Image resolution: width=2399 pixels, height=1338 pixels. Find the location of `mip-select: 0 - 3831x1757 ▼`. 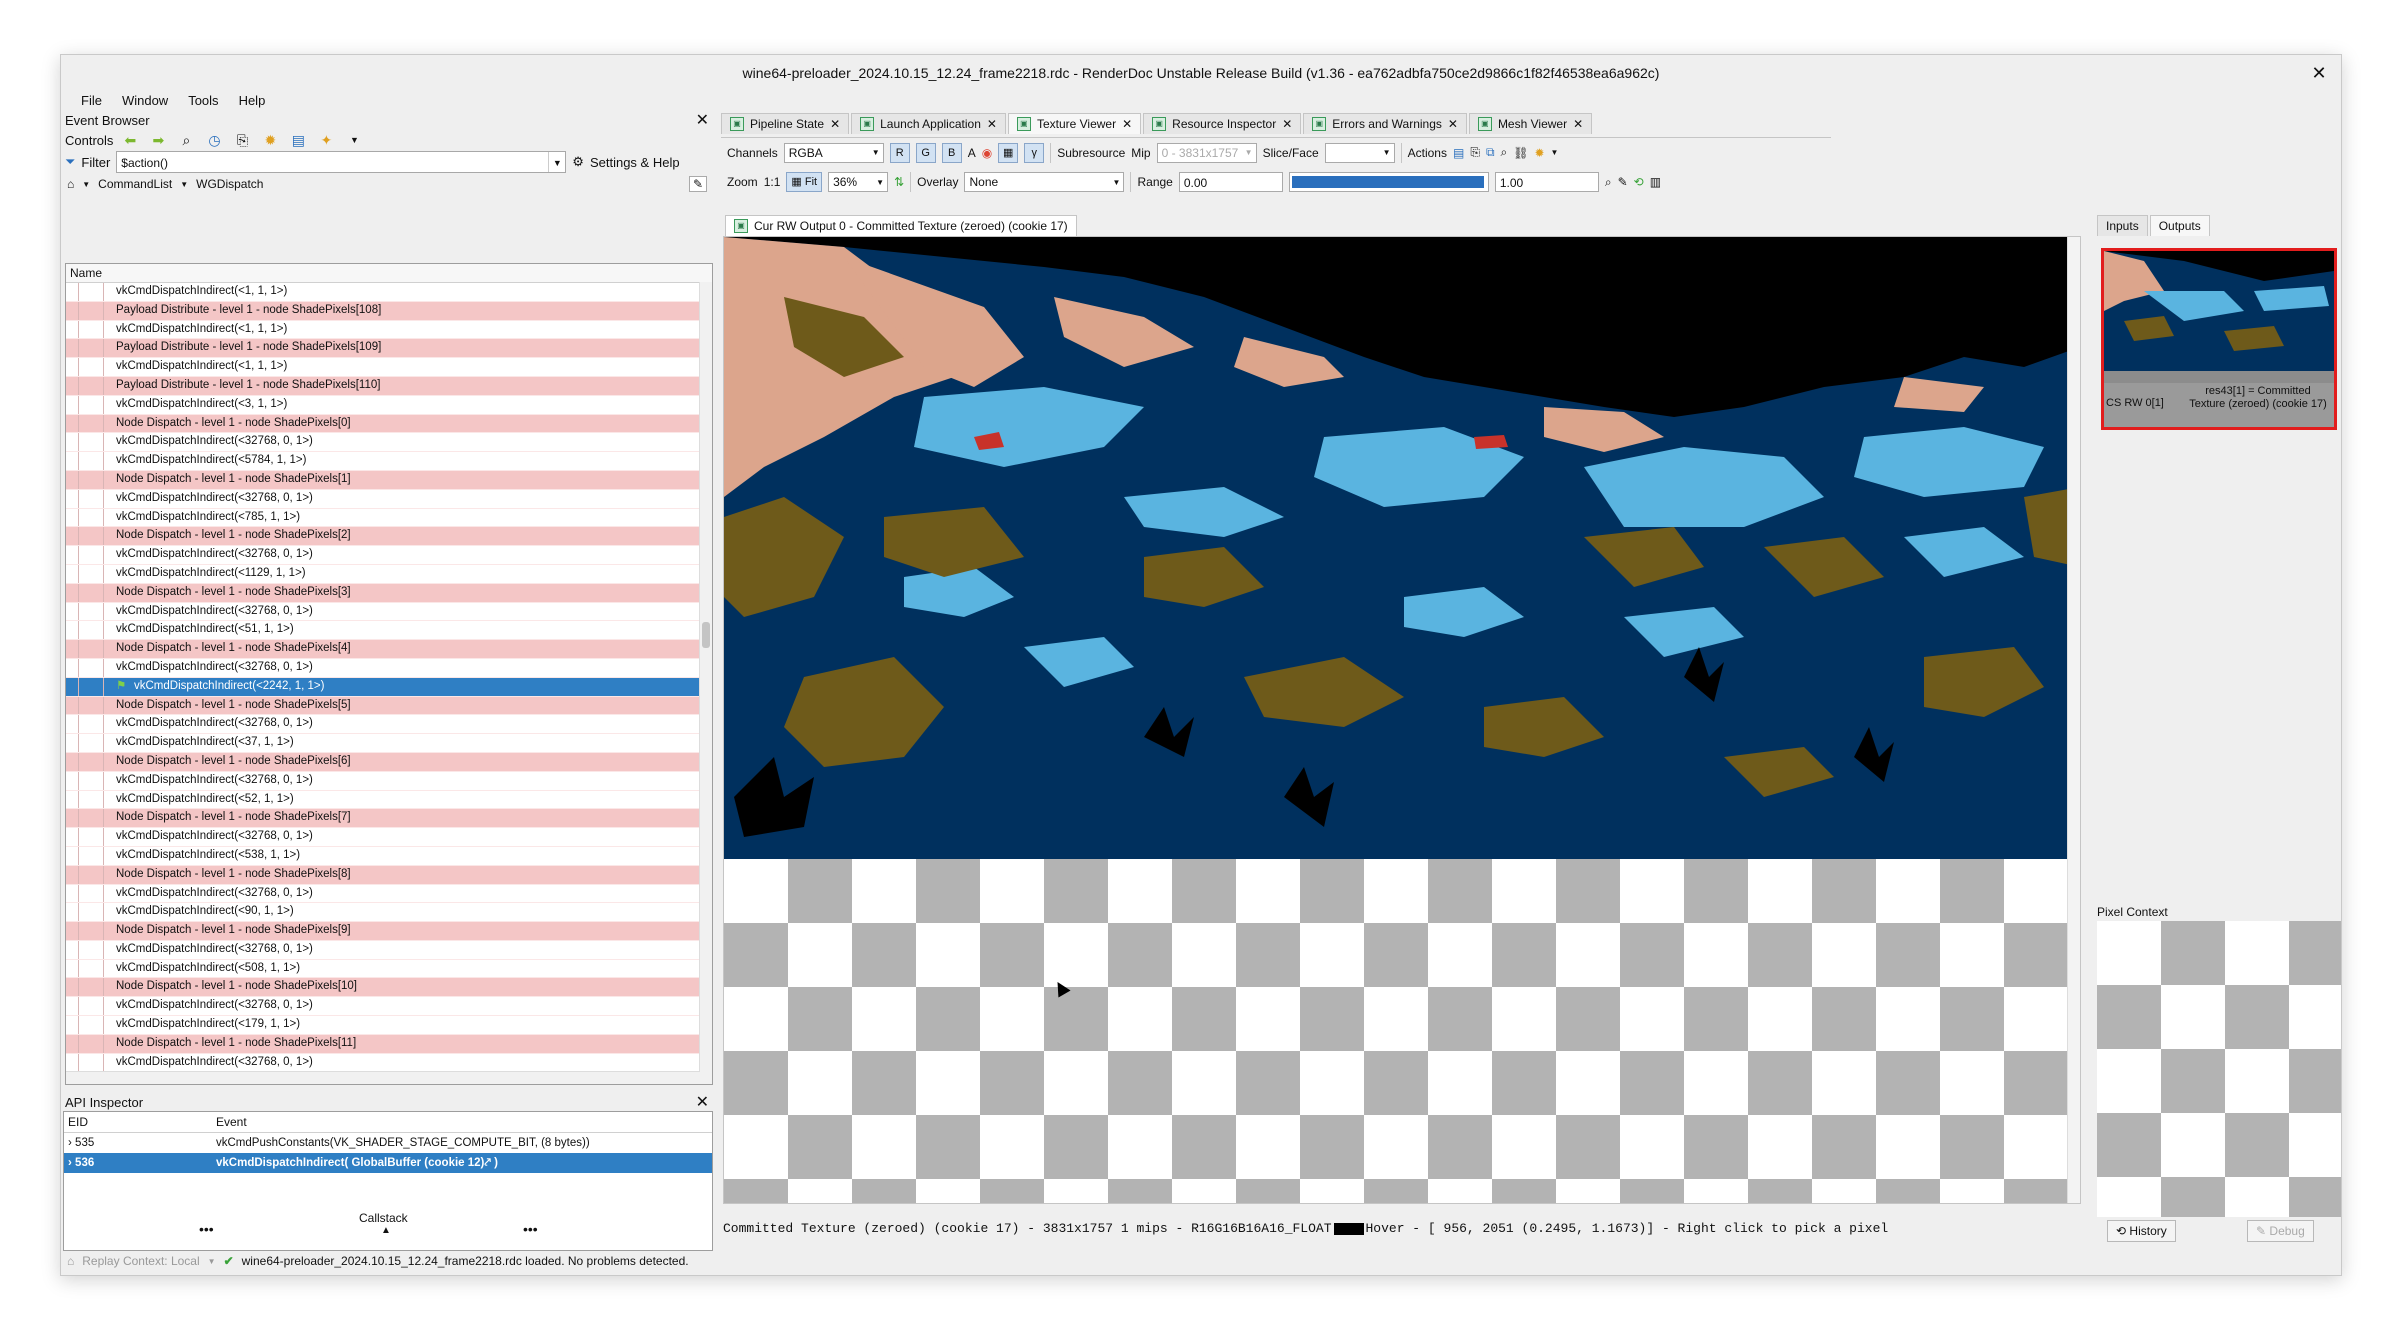

mip-select: 0 - 3831x1757 ▼ is located at coordinates (1206, 152).